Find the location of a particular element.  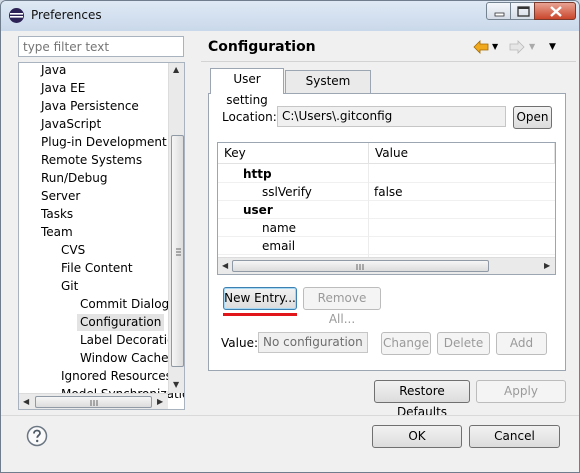

column-header-key: Key is located at coordinates (293, 153).